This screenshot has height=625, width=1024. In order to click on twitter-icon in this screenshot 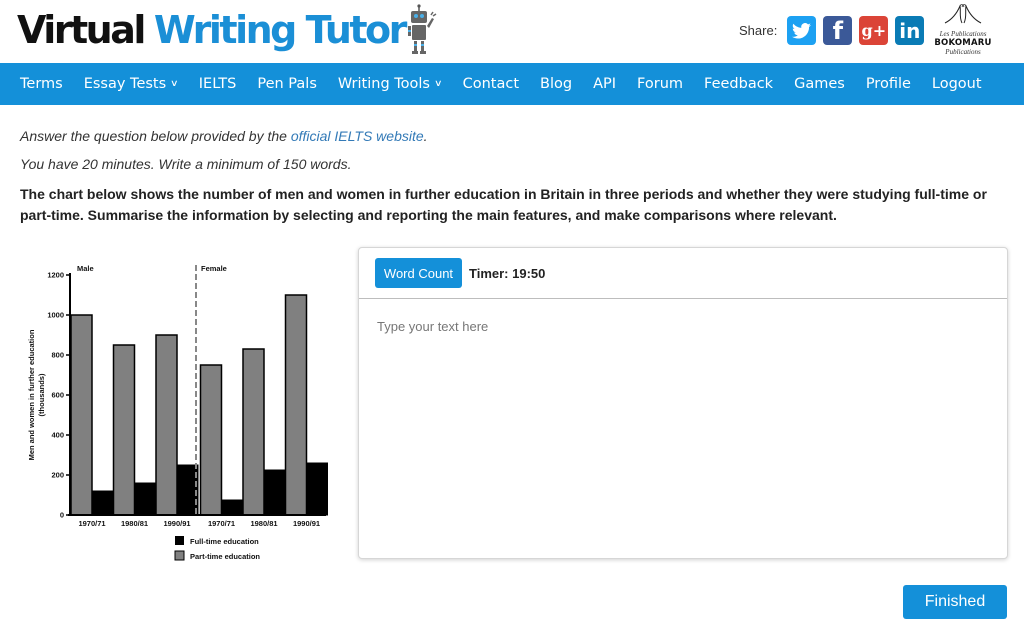, I will do `click(802, 30)`.